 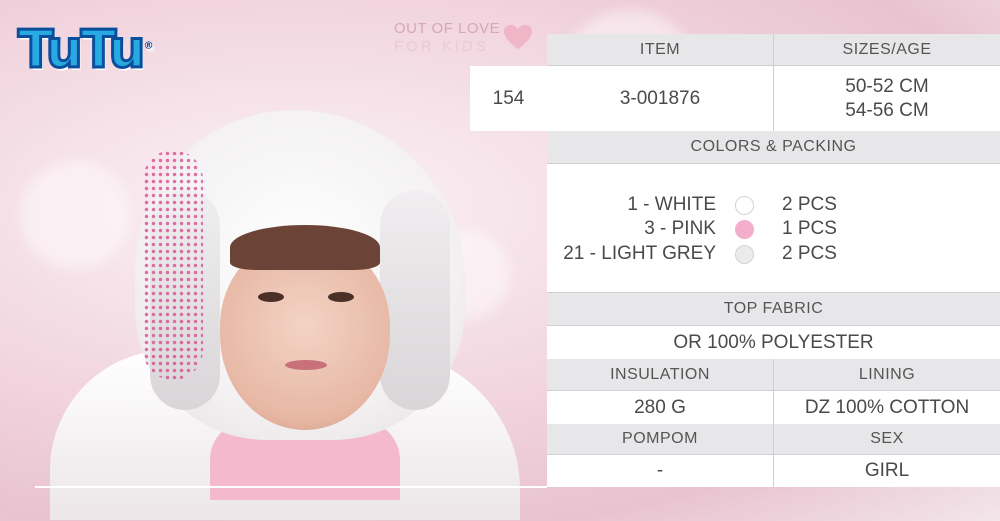 I want to click on mouth, so click(x=306, y=365).